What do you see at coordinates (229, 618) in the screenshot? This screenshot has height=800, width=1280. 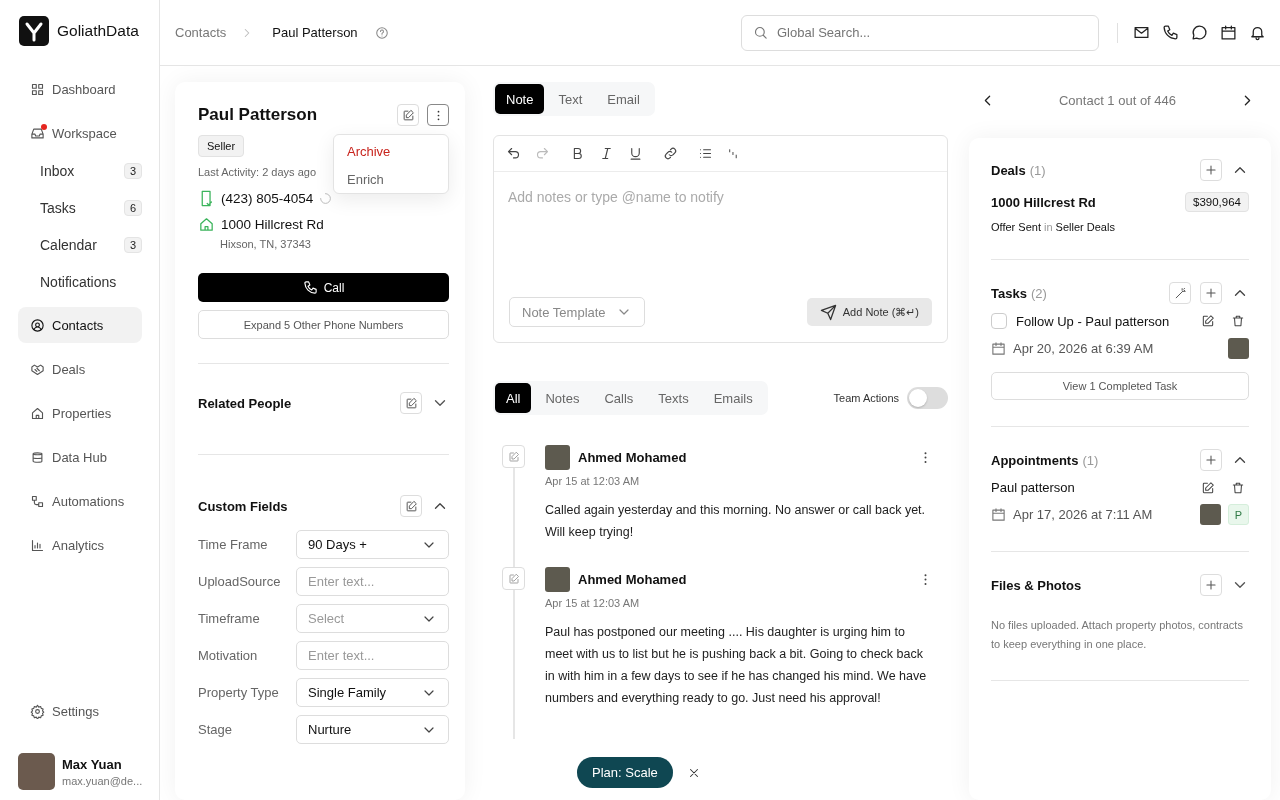 I see `field-label: Timeframe` at bounding box center [229, 618].